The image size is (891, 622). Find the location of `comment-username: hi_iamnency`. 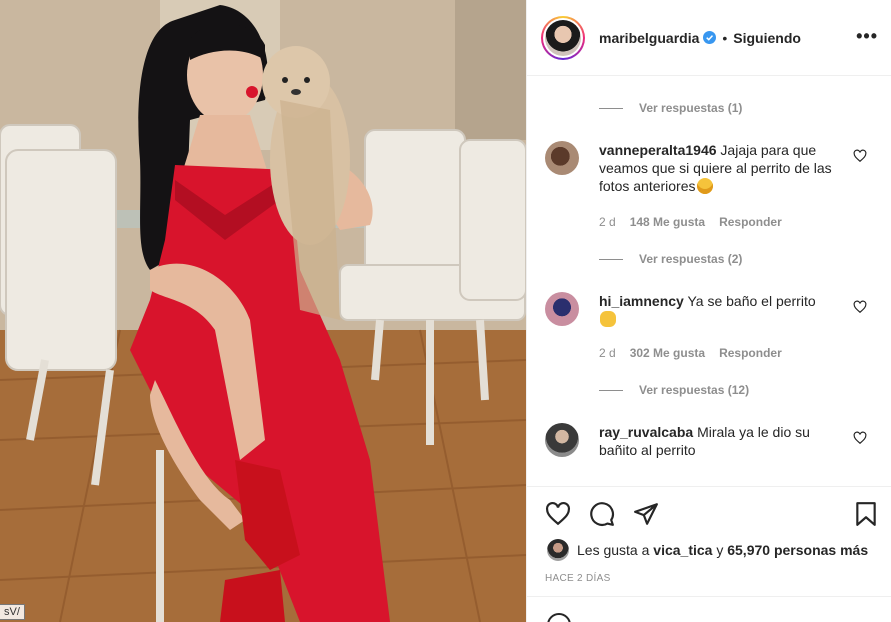

comment-username: hi_iamnency is located at coordinates (641, 301).